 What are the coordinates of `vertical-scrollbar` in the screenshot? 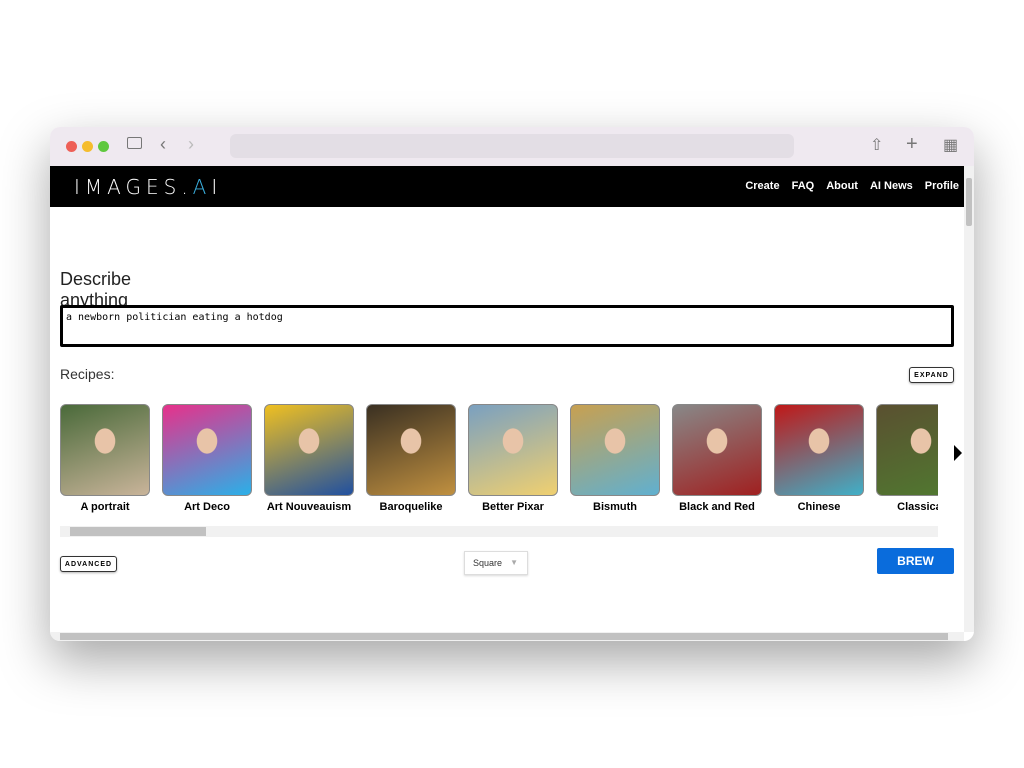 It's located at (969, 399).